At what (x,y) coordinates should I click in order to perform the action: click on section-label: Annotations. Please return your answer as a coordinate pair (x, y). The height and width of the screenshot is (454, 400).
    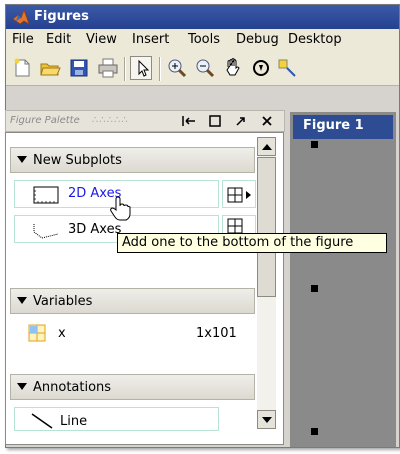
    Looking at the image, I should click on (72, 387).